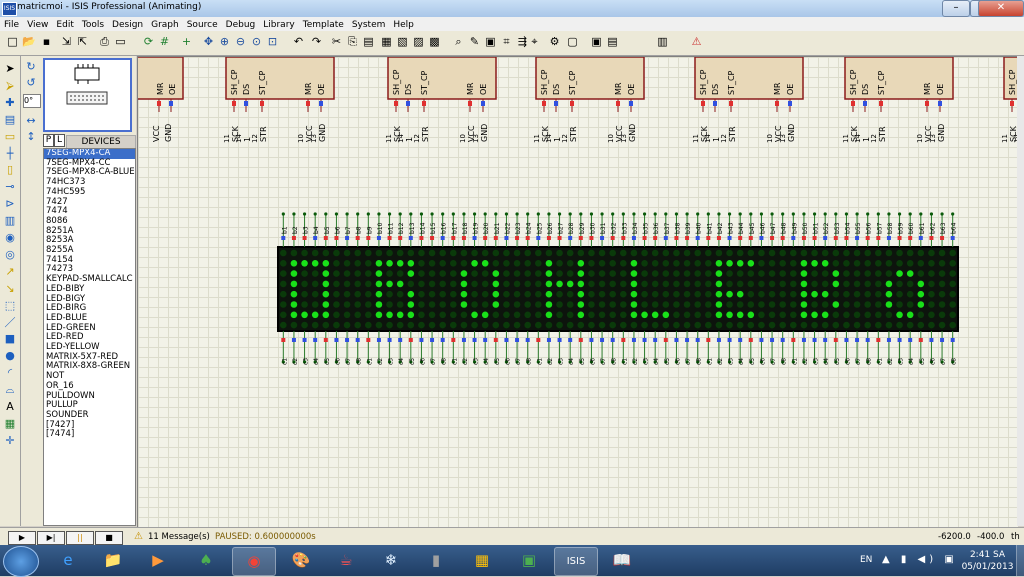 The width and height of the screenshot is (1024, 577). I want to click on zoom-in-icon: ⊕, so click(224, 41).